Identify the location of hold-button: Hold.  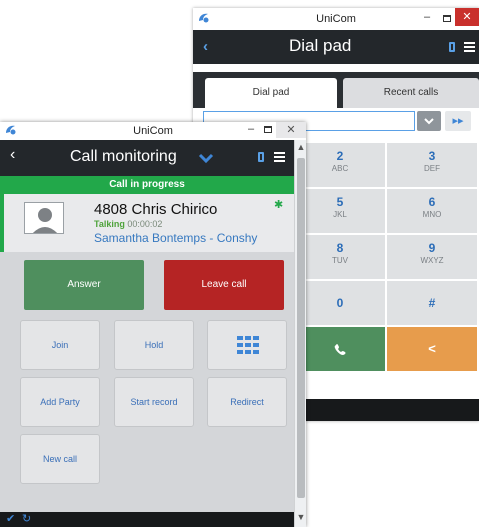
(154, 345).